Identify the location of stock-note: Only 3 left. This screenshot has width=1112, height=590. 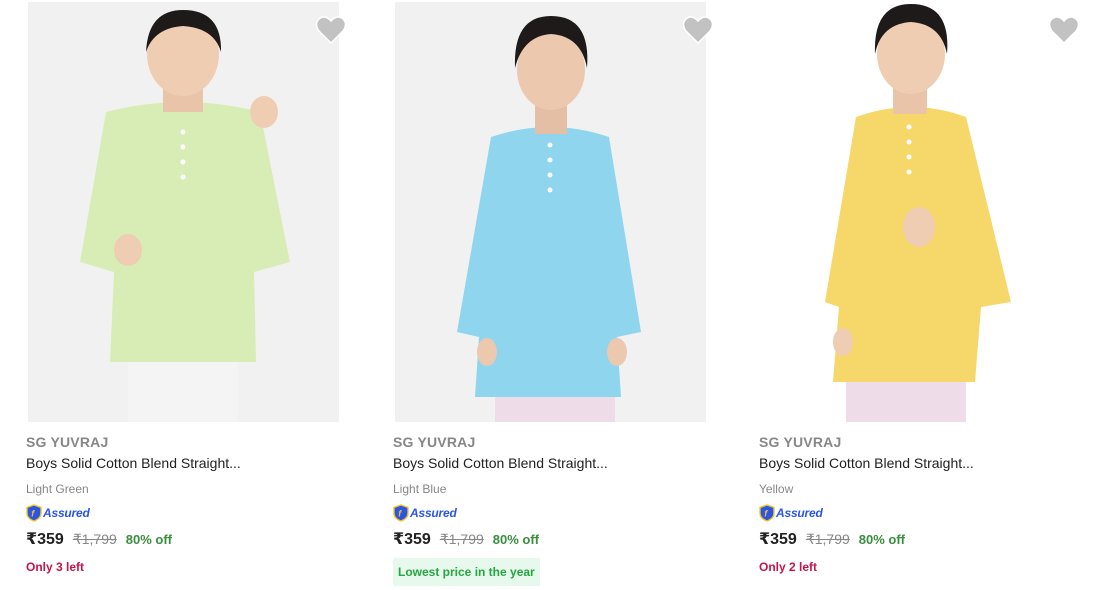
(55, 567).